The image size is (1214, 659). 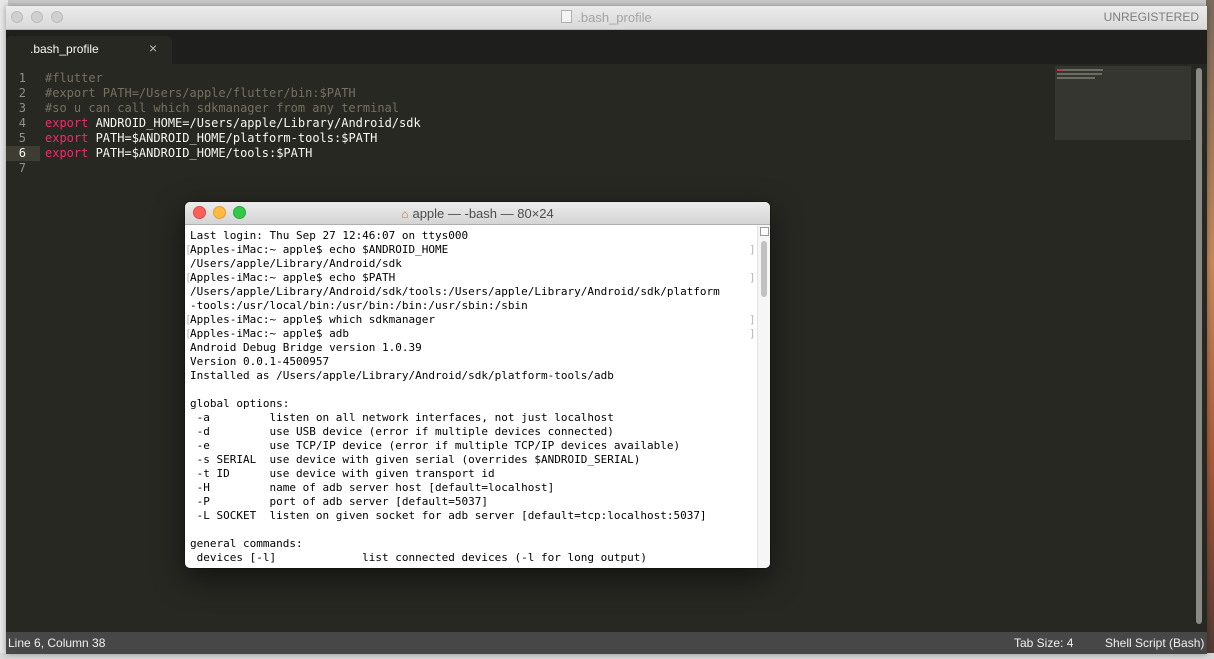 What do you see at coordinates (269, 333) in the screenshot?
I see `terminal-line: Apples-iMac:~ apple$ adb` at bounding box center [269, 333].